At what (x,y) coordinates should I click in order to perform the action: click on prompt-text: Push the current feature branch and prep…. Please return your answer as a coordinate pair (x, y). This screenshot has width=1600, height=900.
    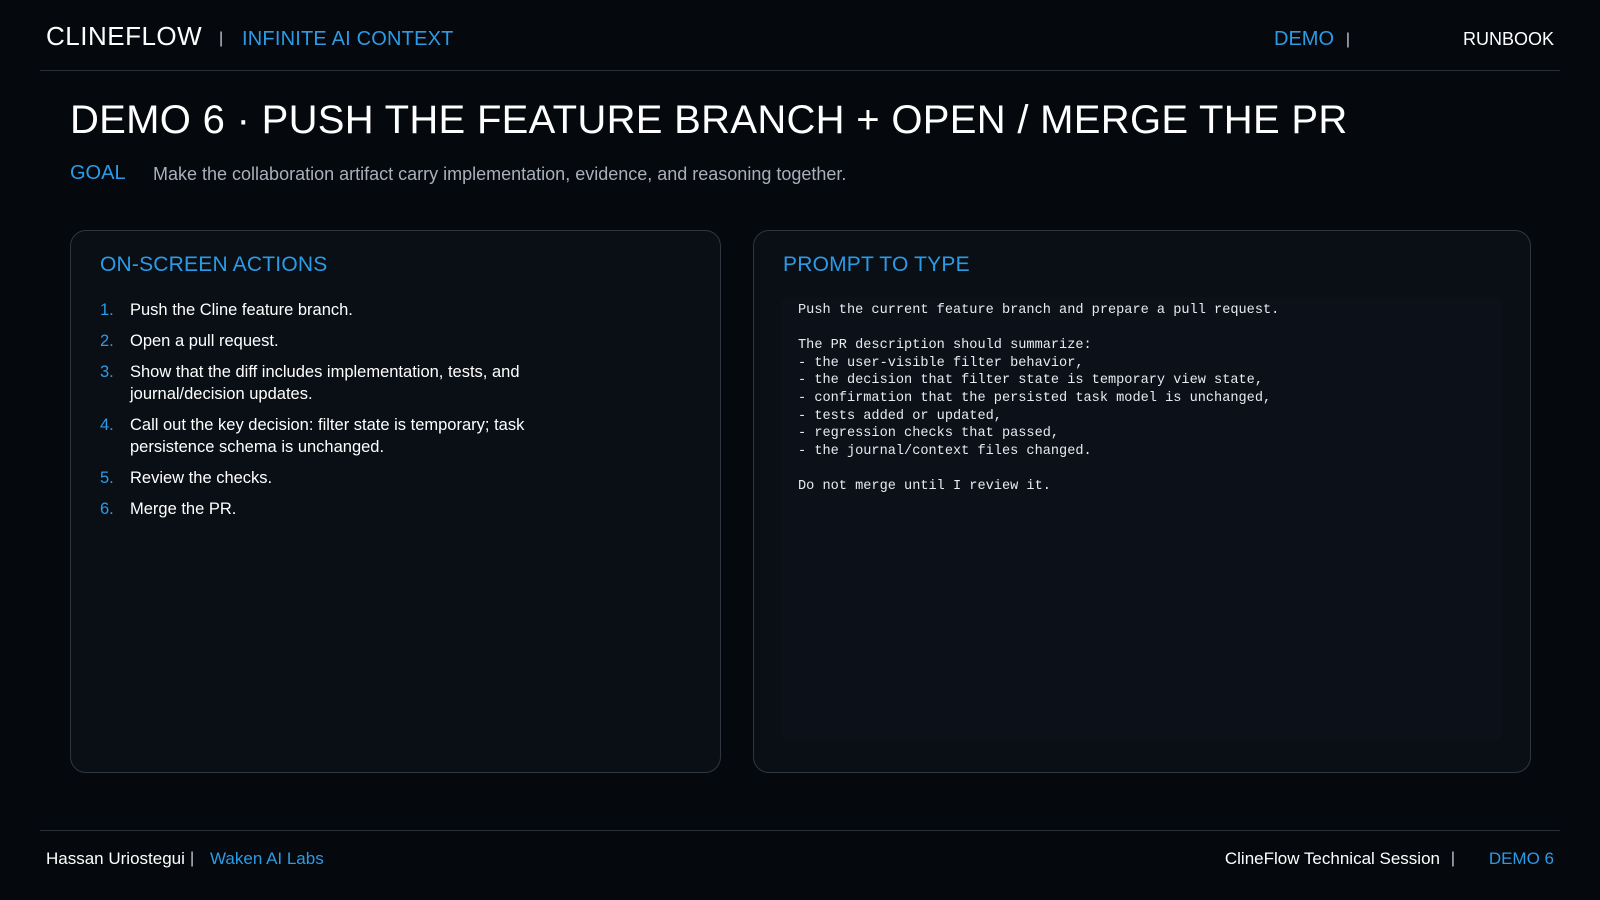
    Looking at the image, I should click on (1142, 399).